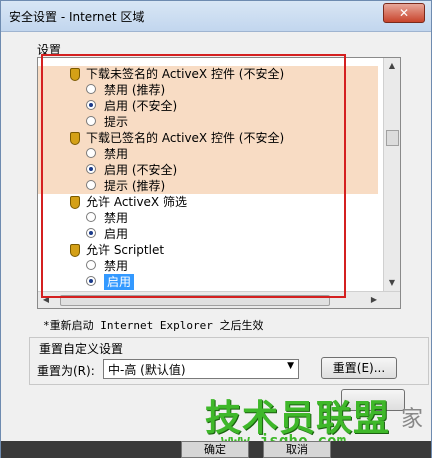 The width and height of the screenshot is (432, 458). I want to click on scroll-right-icon: ▶, so click(374, 300).